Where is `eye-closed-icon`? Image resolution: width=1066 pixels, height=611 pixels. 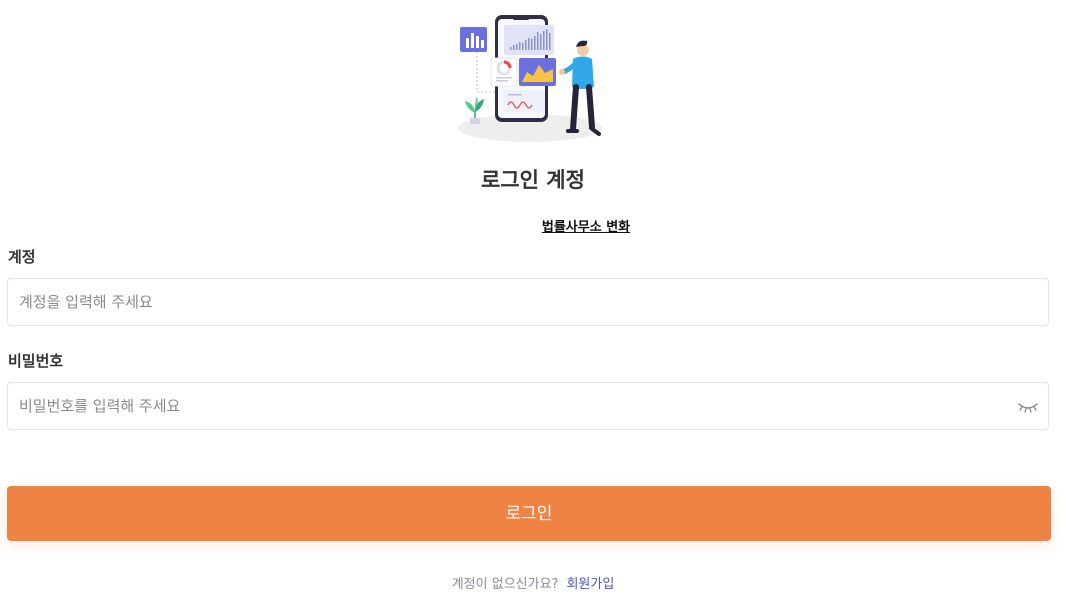
eye-closed-icon is located at coordinates (1028, 406).